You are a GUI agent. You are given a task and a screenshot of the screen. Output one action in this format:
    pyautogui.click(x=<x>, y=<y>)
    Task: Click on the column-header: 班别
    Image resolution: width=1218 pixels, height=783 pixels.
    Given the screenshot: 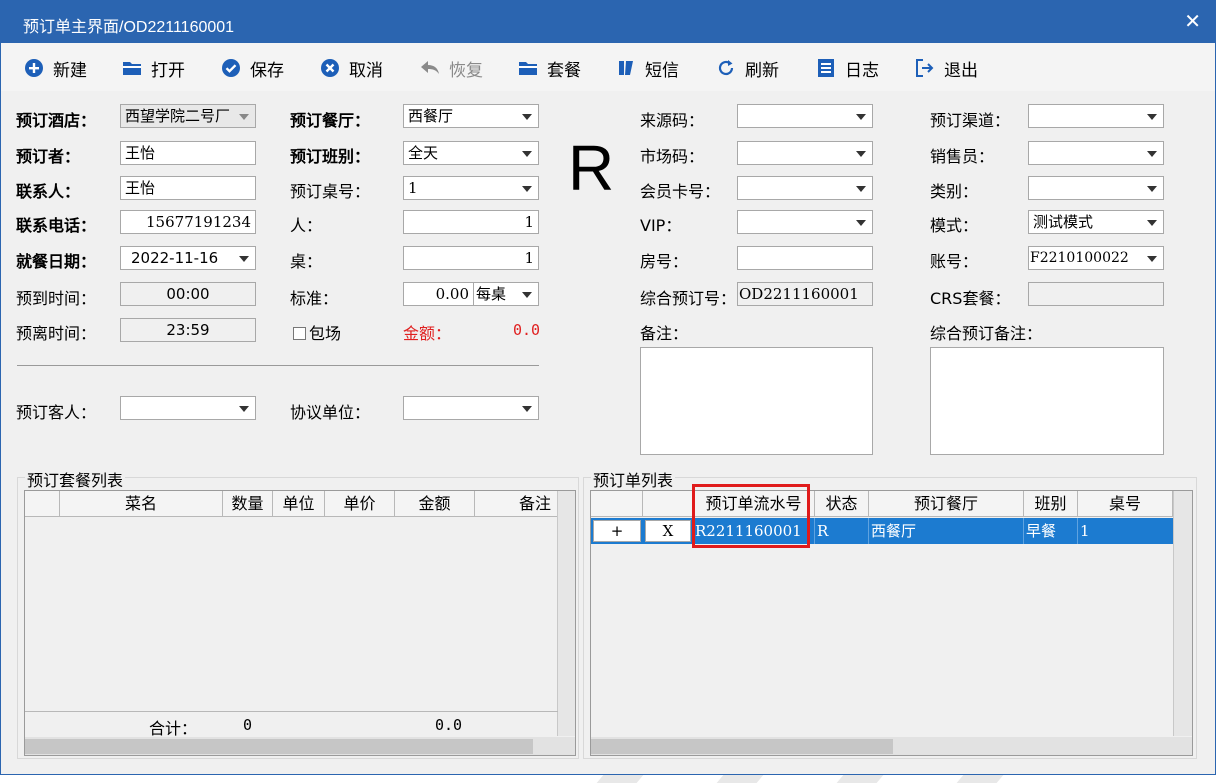 What is the action you would take?
    pyautogui.click(x=1051, y=504)
    